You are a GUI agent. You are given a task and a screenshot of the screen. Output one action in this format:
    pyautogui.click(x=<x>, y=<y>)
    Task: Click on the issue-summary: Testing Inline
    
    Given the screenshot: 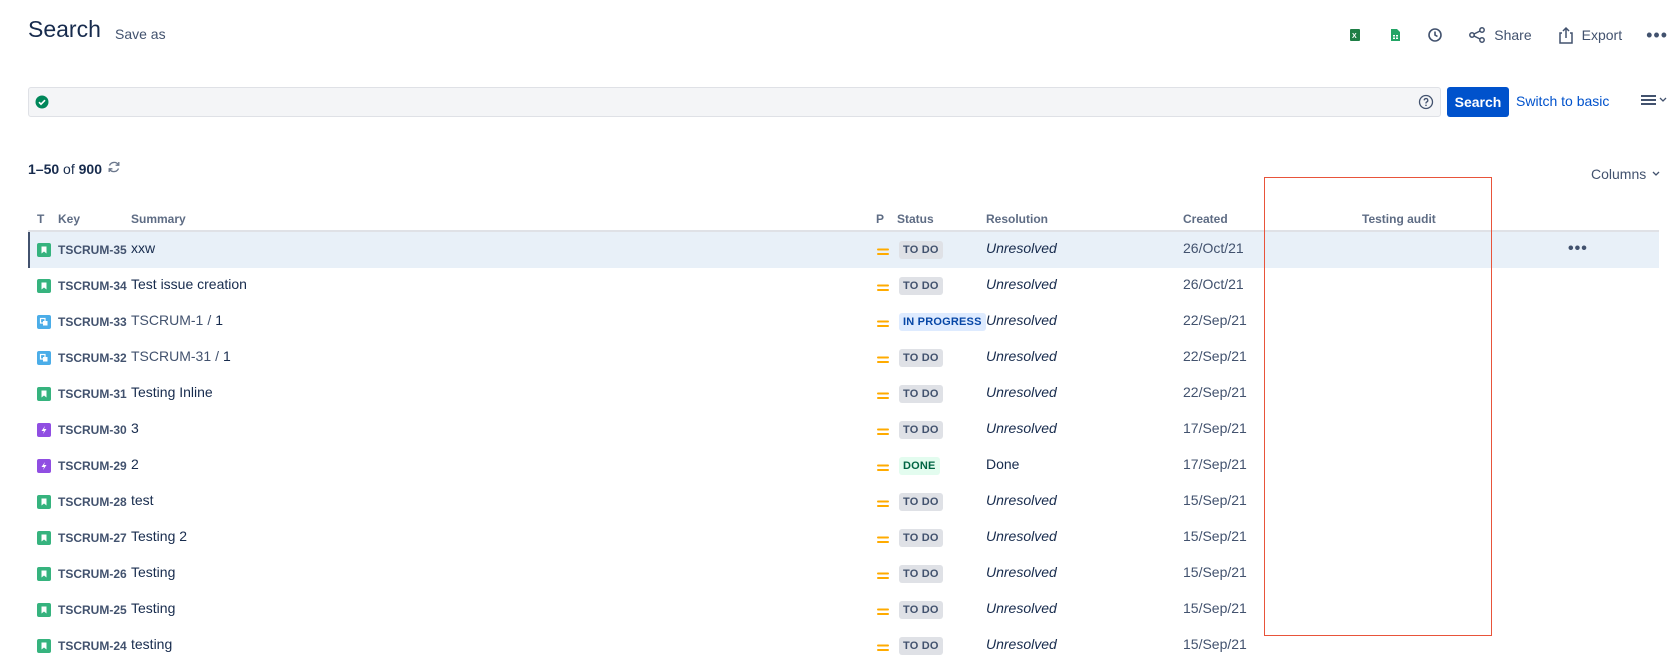 What is the action you would take?
    pyautogui.click(x=172, y=392)
    